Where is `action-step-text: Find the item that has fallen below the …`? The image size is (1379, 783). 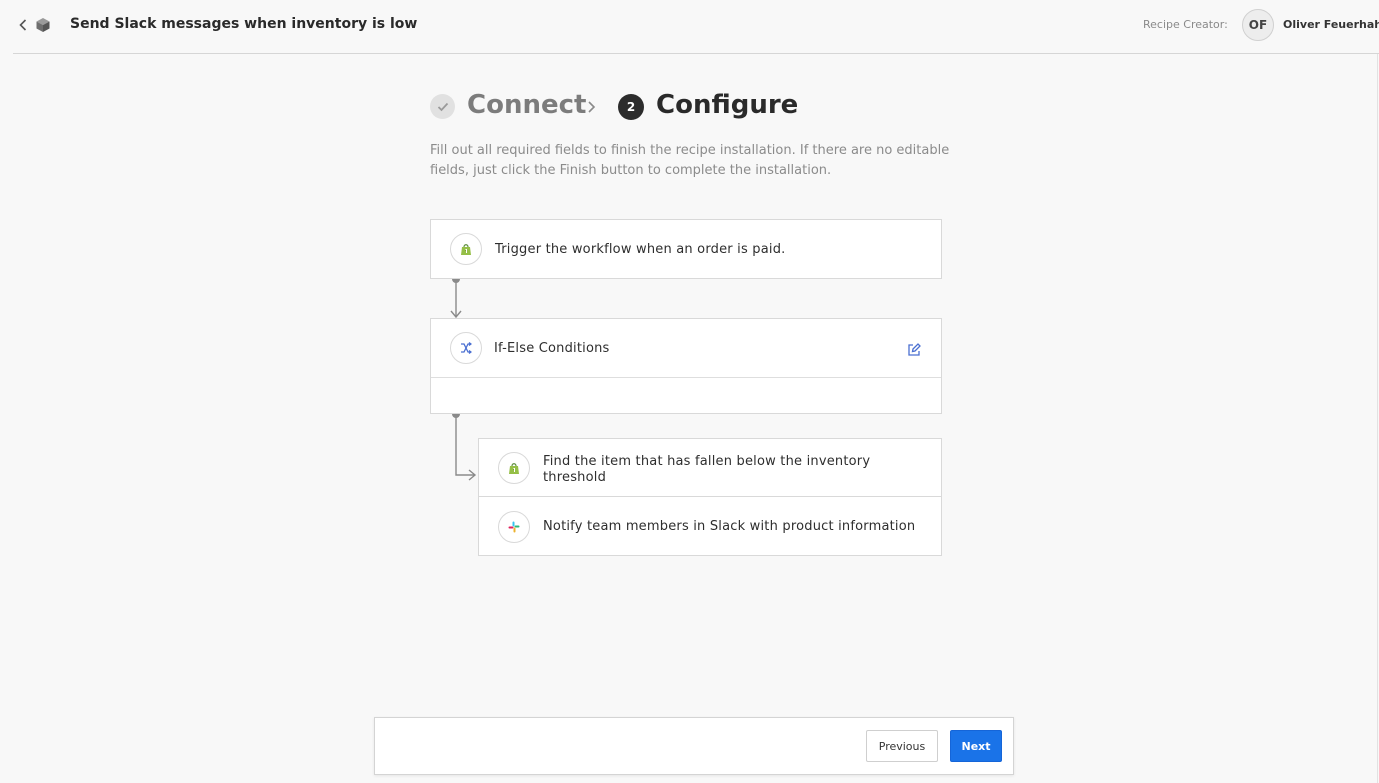 action-step-text: Find the item that has fallen below the … is located at coordinates (707, 469).